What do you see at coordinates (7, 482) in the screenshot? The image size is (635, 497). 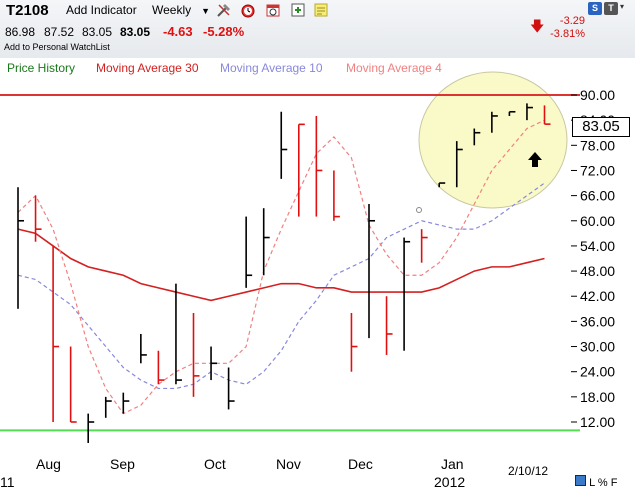 I see `left-edge-label: 11` at bounding box center [7, 482].